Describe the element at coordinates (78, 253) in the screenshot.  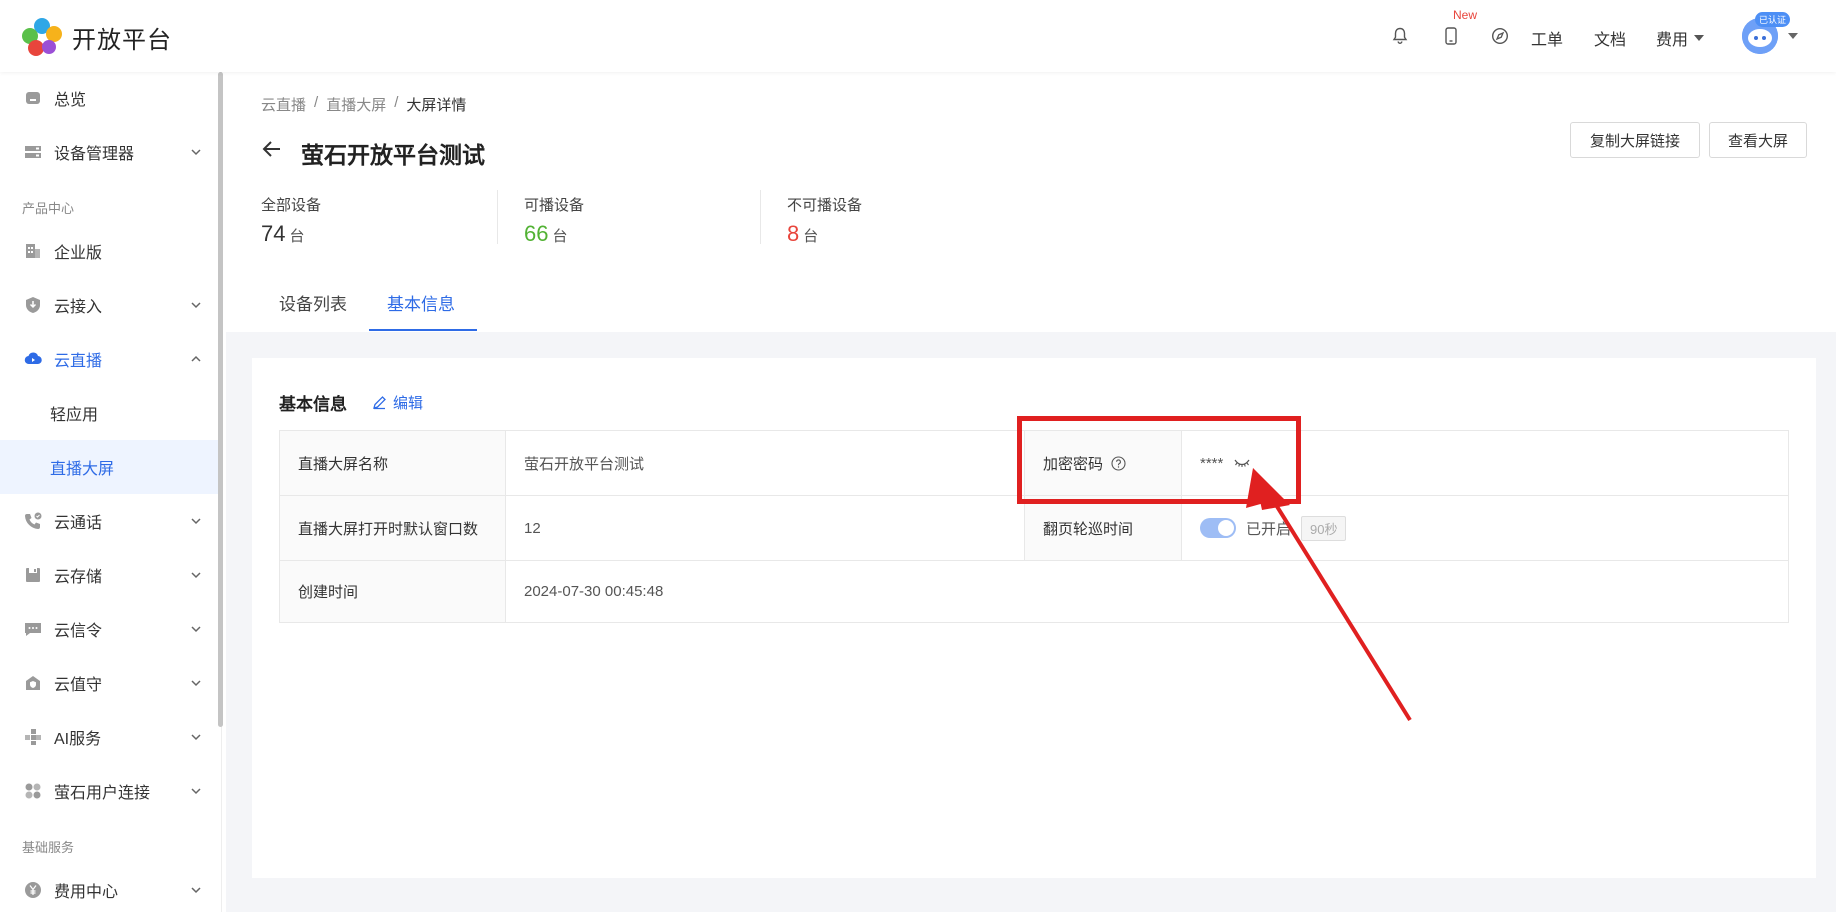
I see `sidebar-item-label: 企业版` at that location.